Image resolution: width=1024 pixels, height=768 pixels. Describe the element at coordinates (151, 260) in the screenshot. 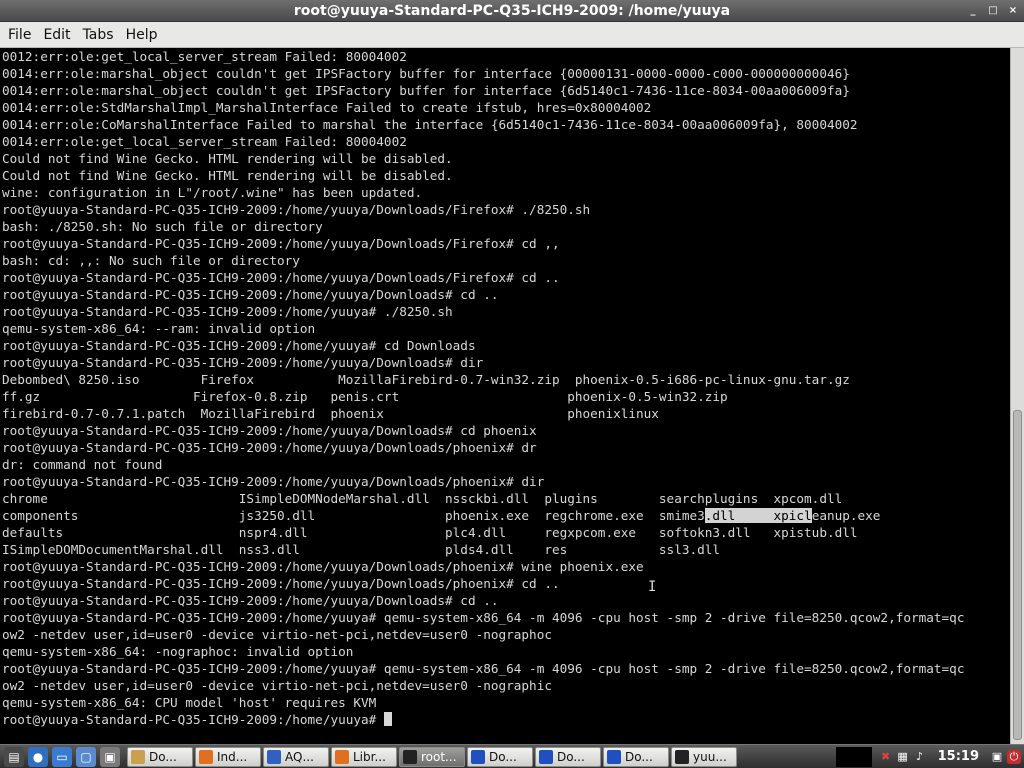

I see `terminal-line: bash: cd: ,,: No such file or directory` at that location.